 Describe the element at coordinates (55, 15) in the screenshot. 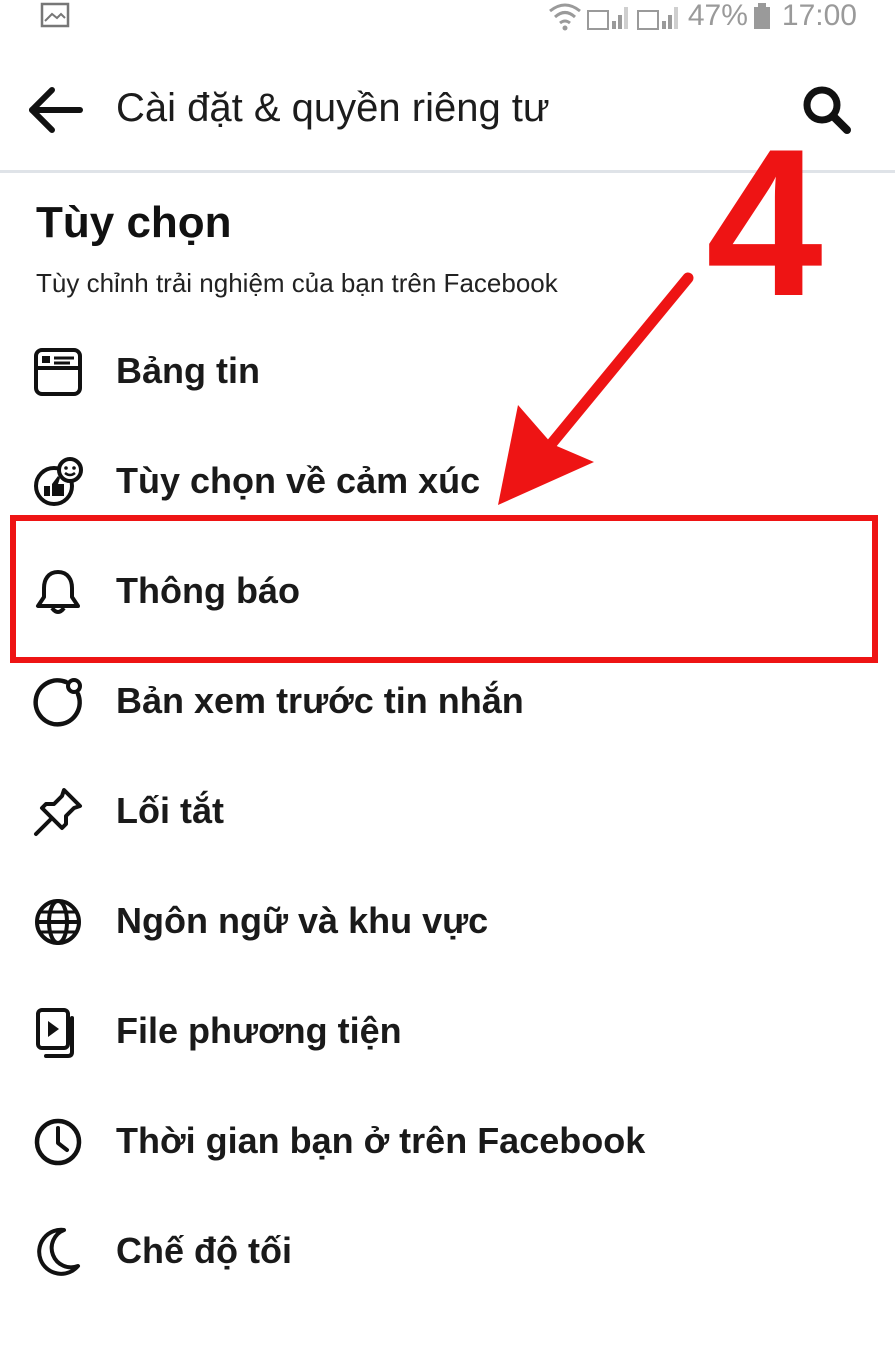

I see `gallery-icon` at that location.